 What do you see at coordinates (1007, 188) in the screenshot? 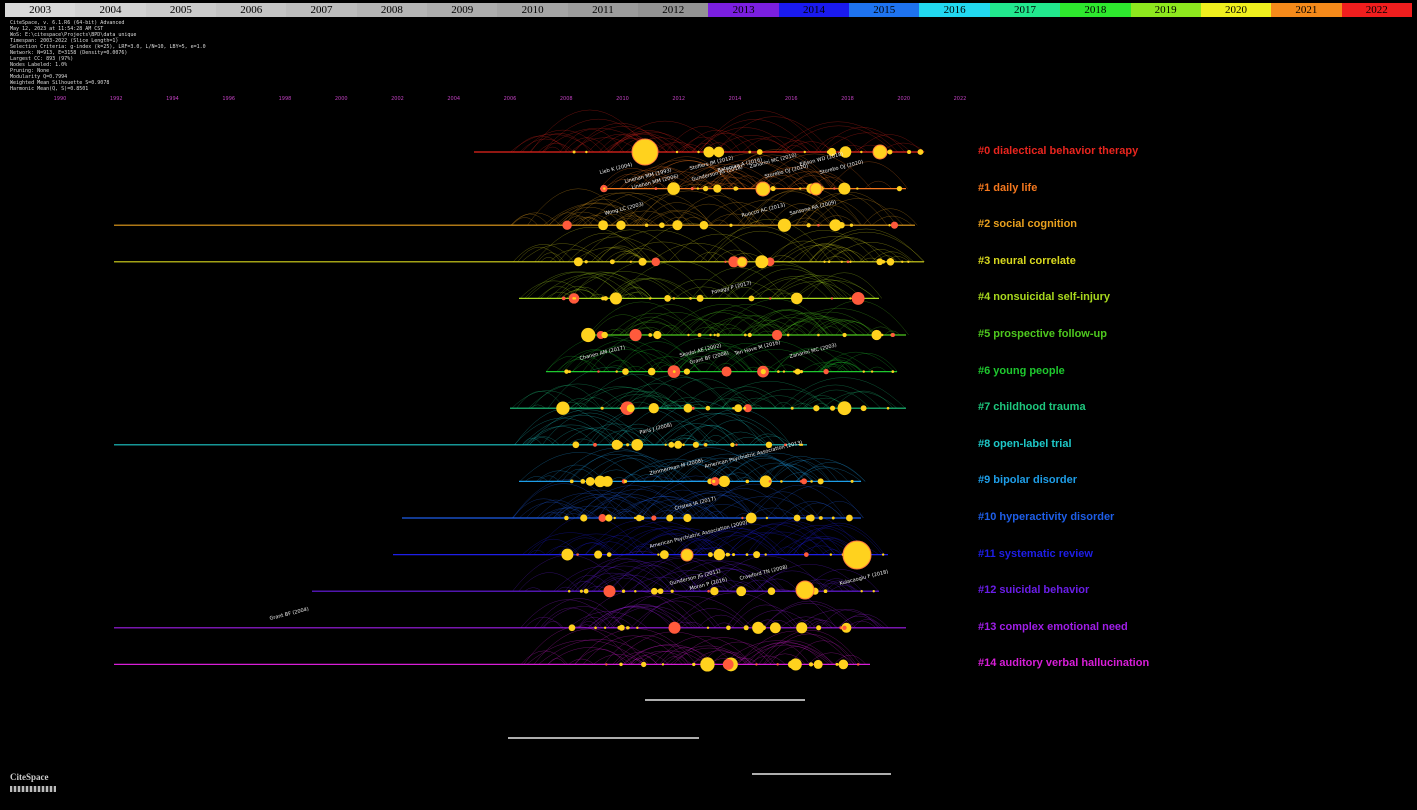
I see `cluster-label-1: #1 daily life` at bounding box center [1007, 188].